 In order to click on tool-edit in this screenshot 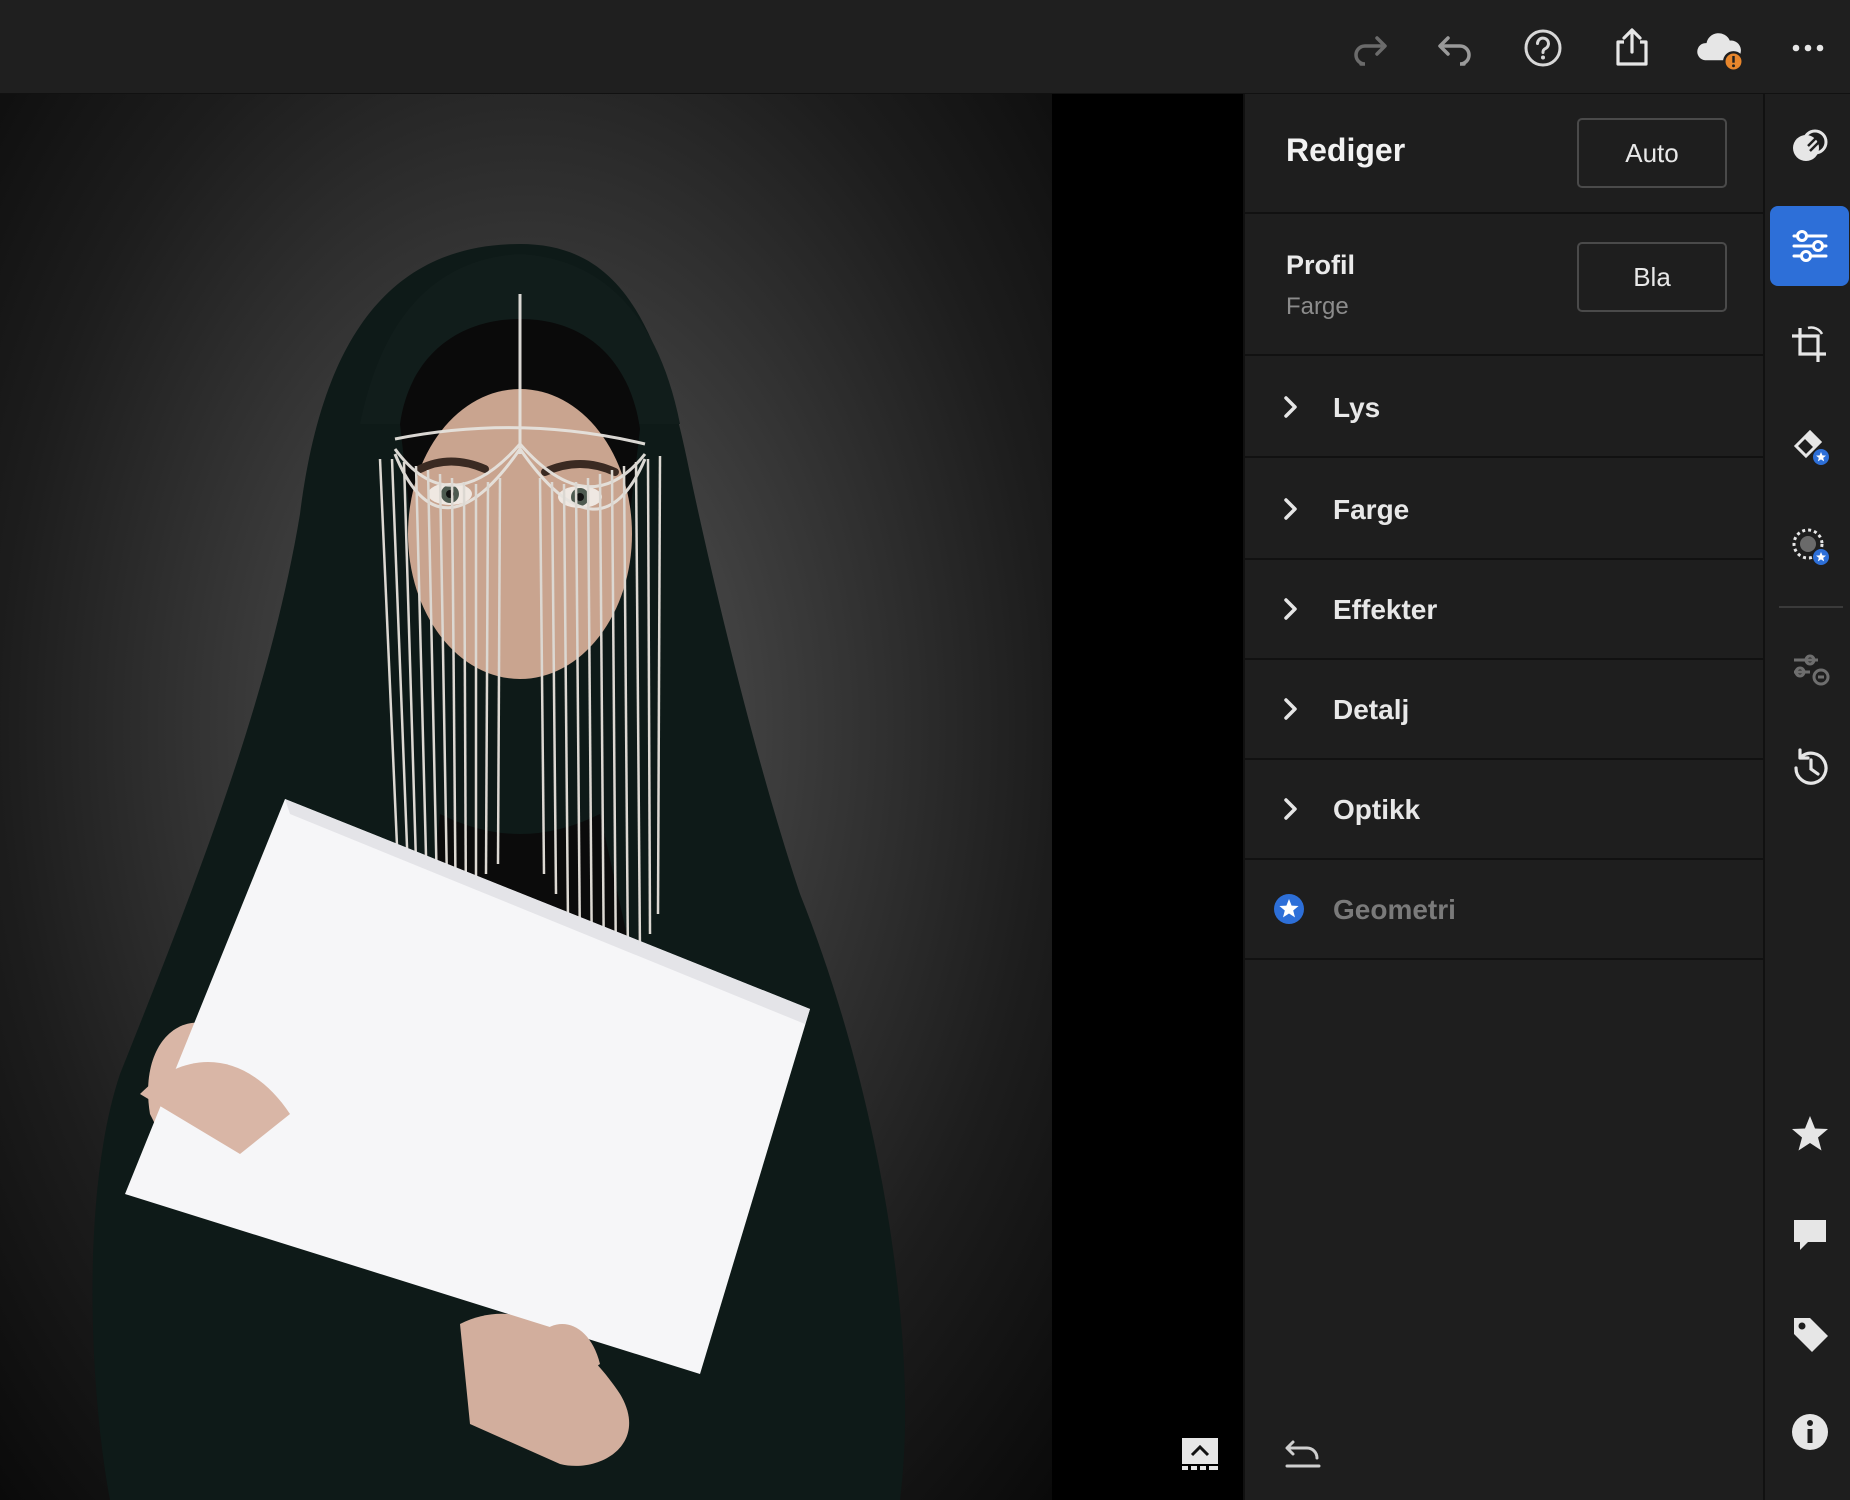, I will do `click(1809, 246)`.